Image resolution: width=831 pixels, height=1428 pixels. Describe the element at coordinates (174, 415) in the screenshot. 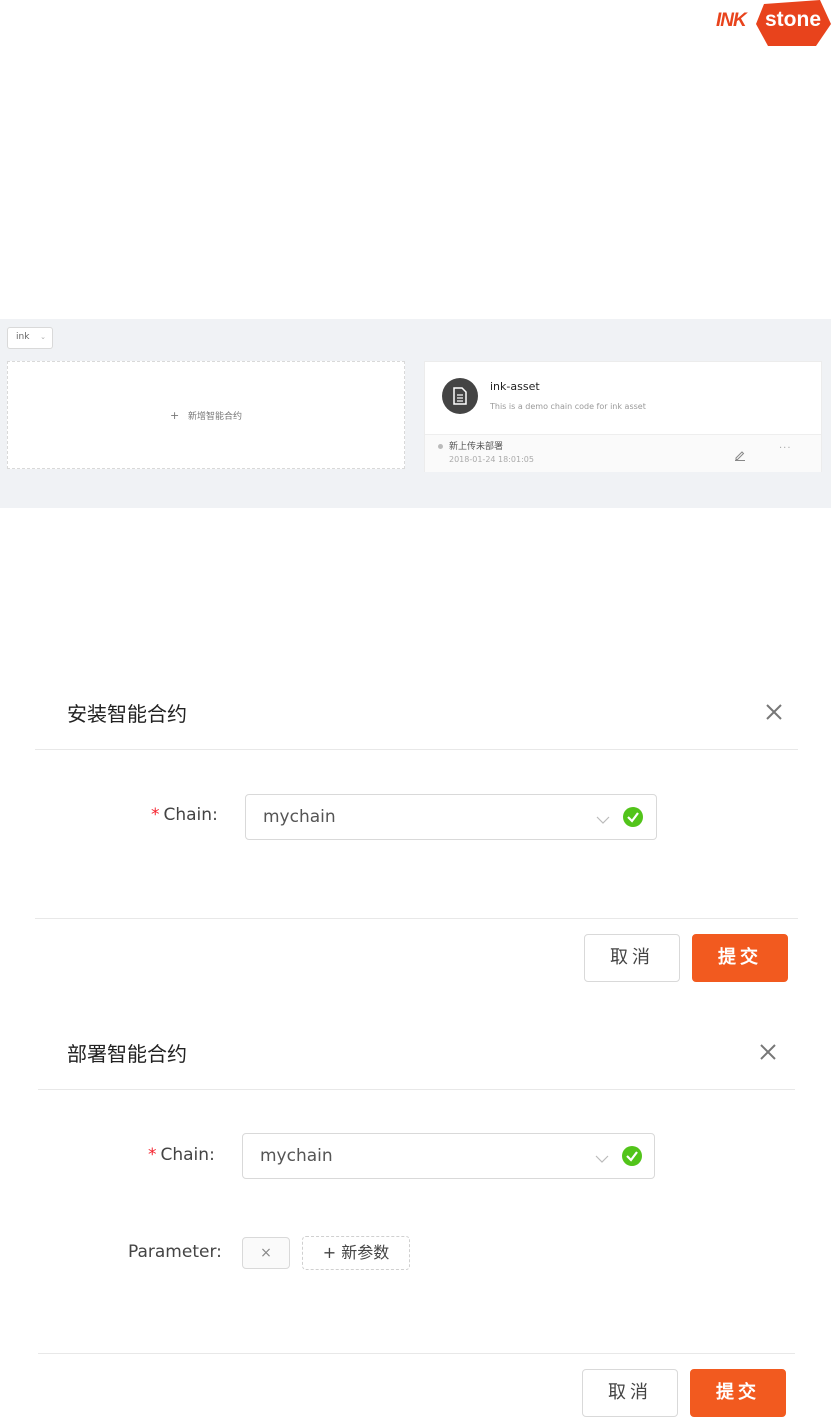

I see `plus-icon: +` at that location.